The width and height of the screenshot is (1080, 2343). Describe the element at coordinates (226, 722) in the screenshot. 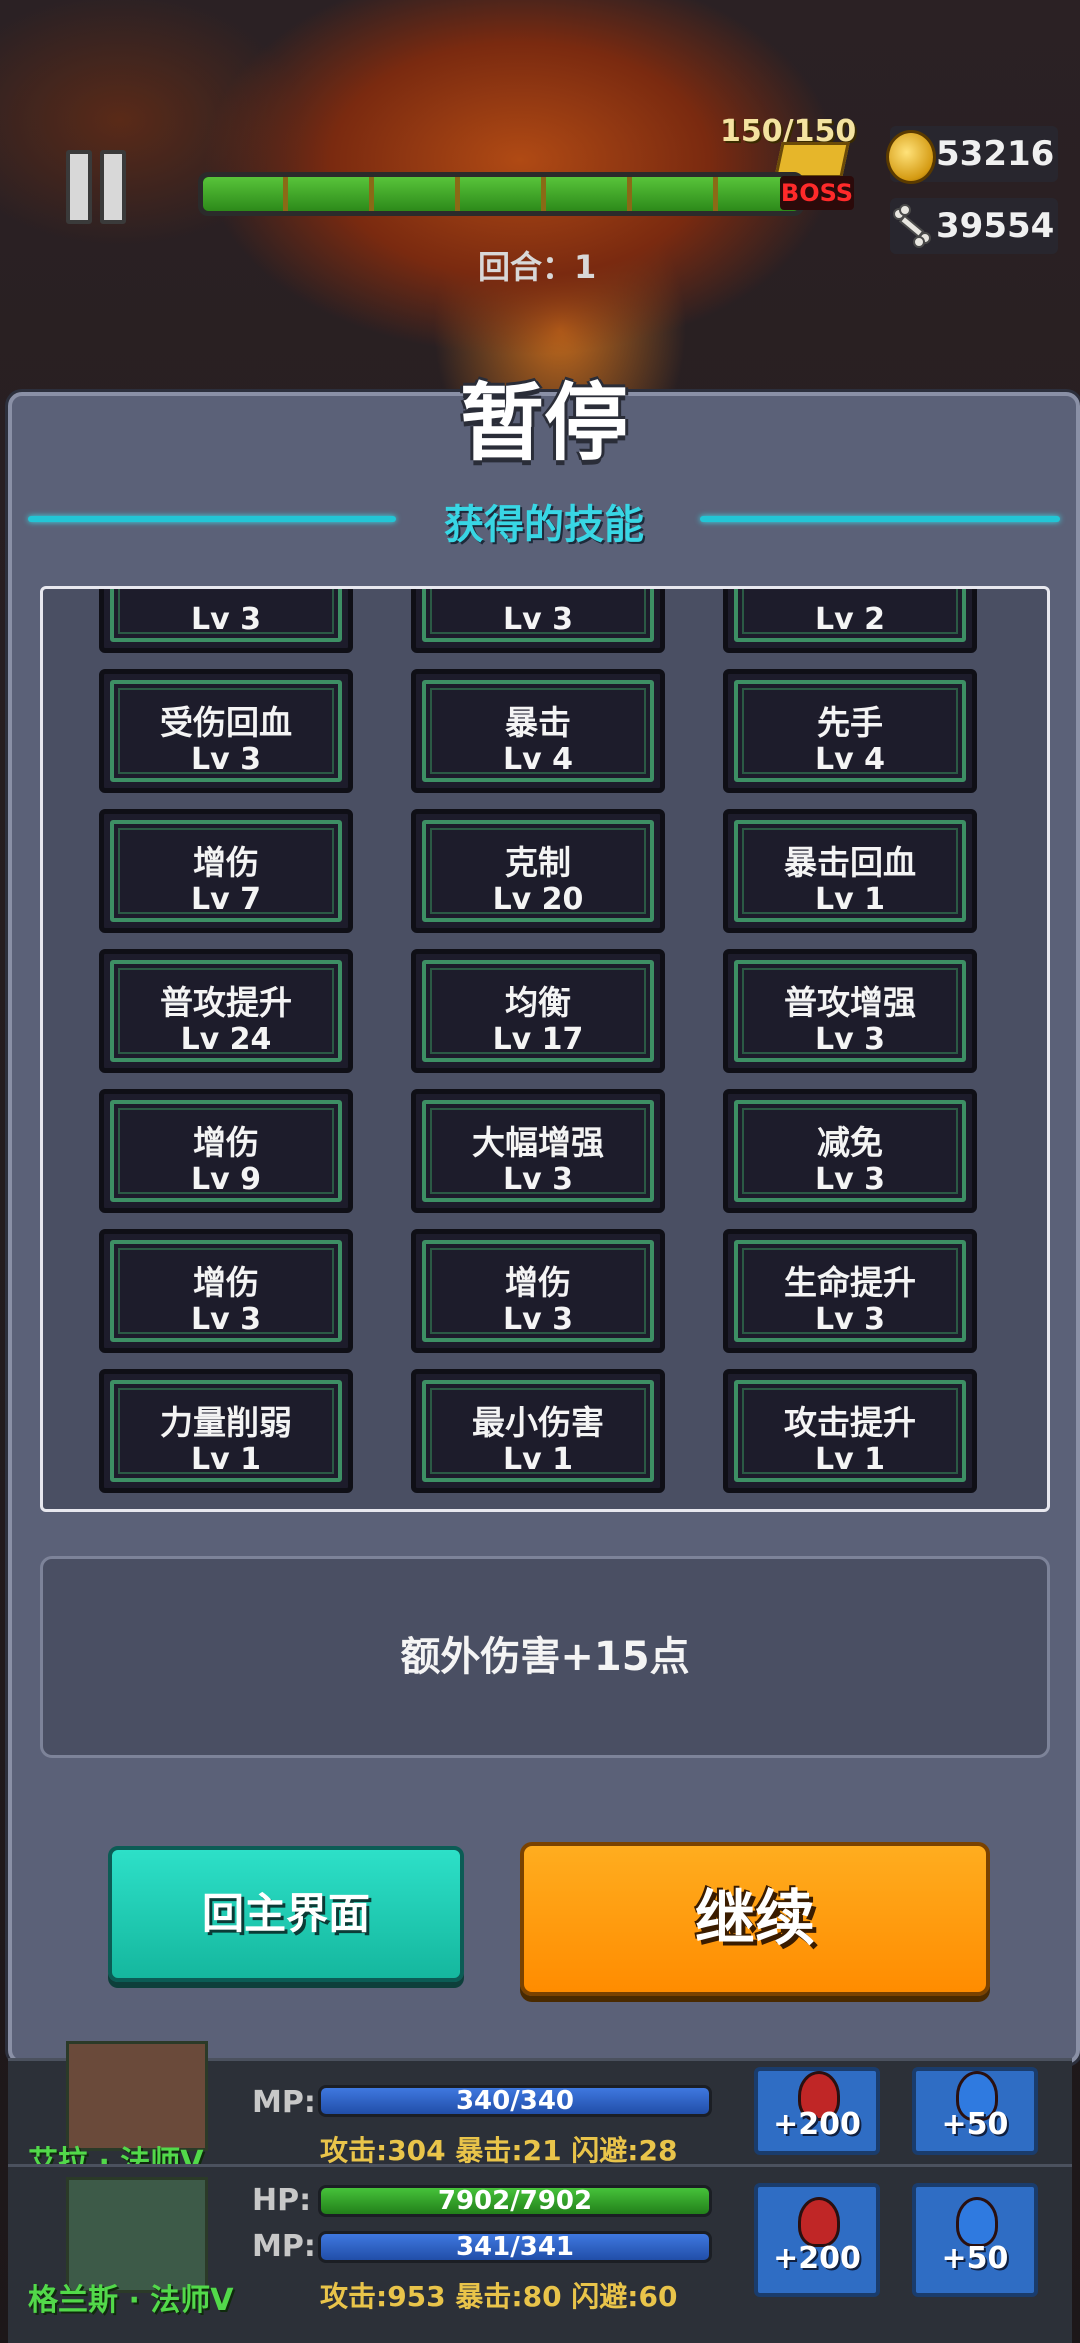

I see `skill-name: 受伤回血` at that location.